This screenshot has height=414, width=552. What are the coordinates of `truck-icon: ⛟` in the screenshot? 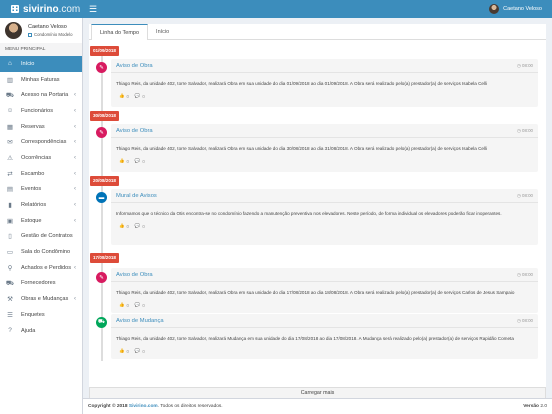 It's located at (10, 283).